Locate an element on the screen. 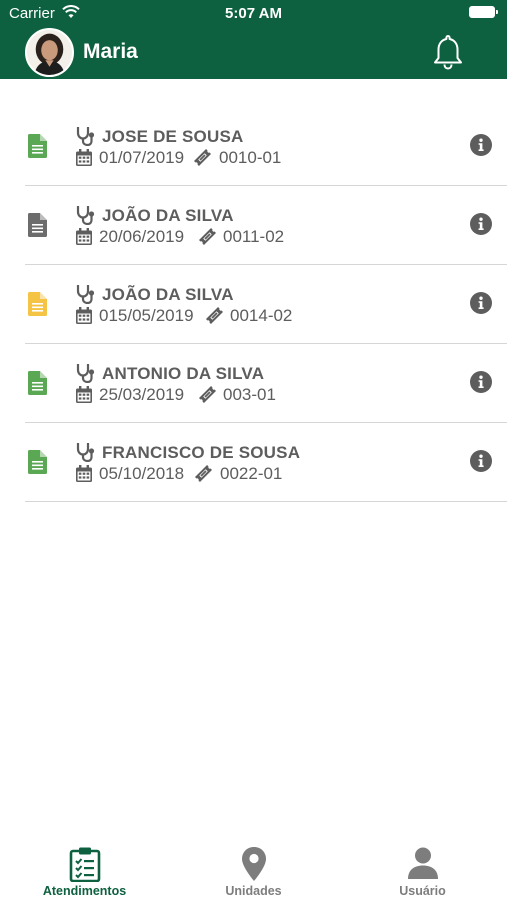 Image resolution: width=507 pixels, height=900 pixels. appointment-code: 0011-02 is located at coordinates (254, 236).